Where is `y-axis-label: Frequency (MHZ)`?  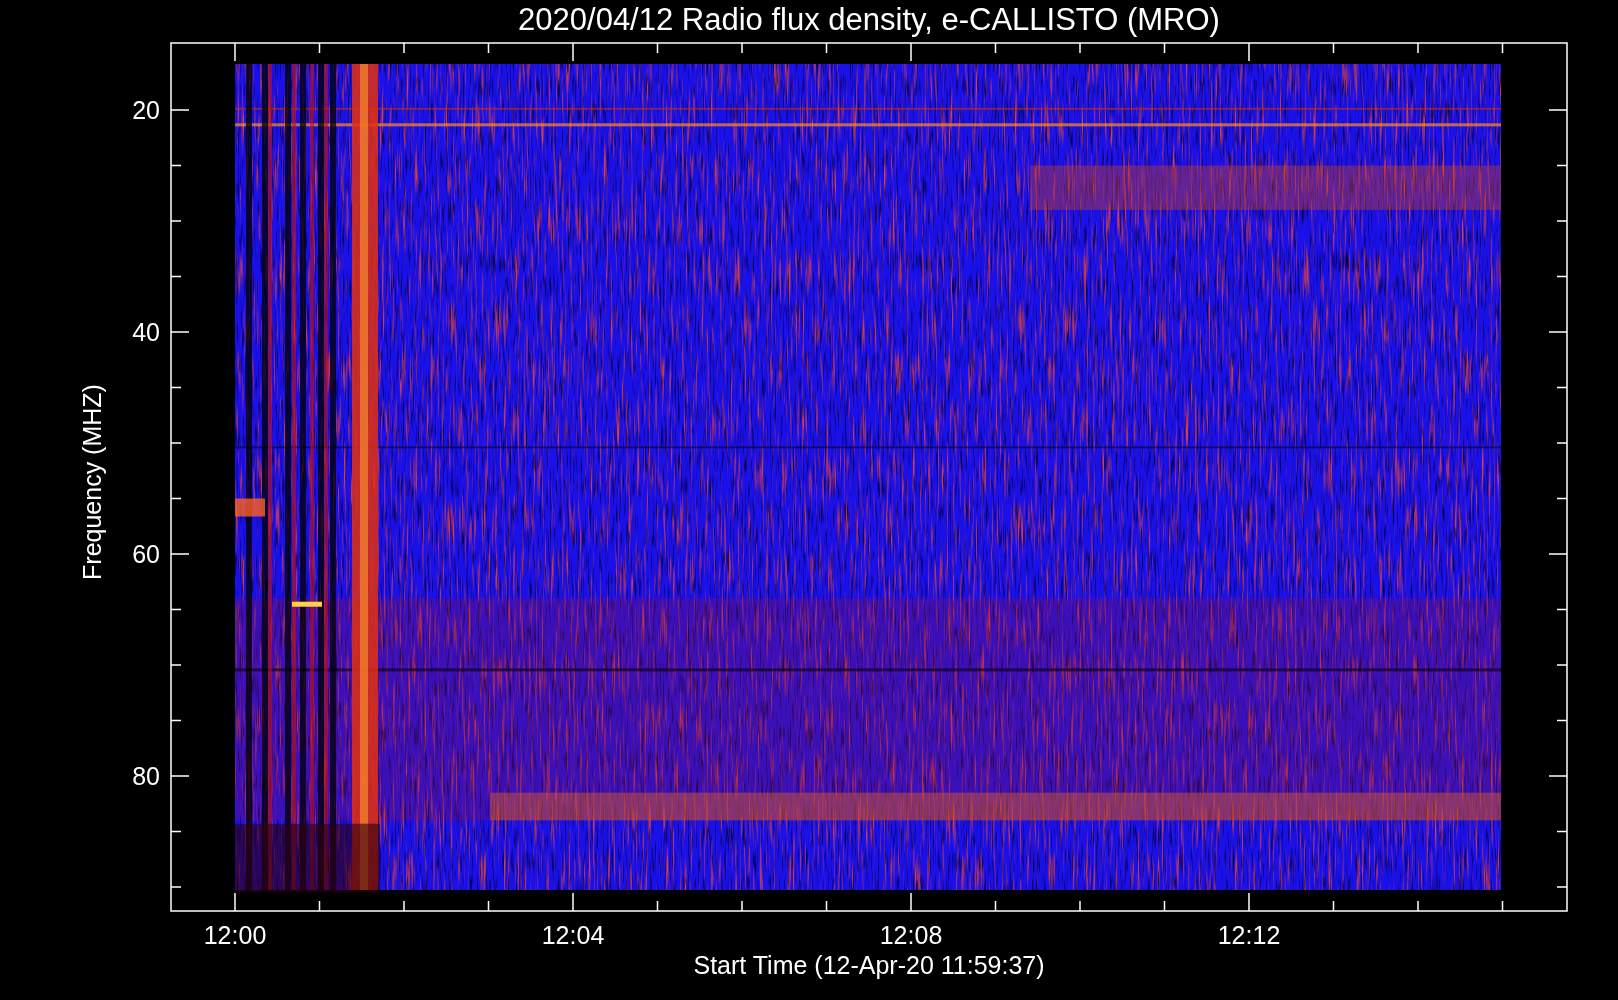
y-axis-label: Frequency (MHZ) is located at coordinates (92, 482).